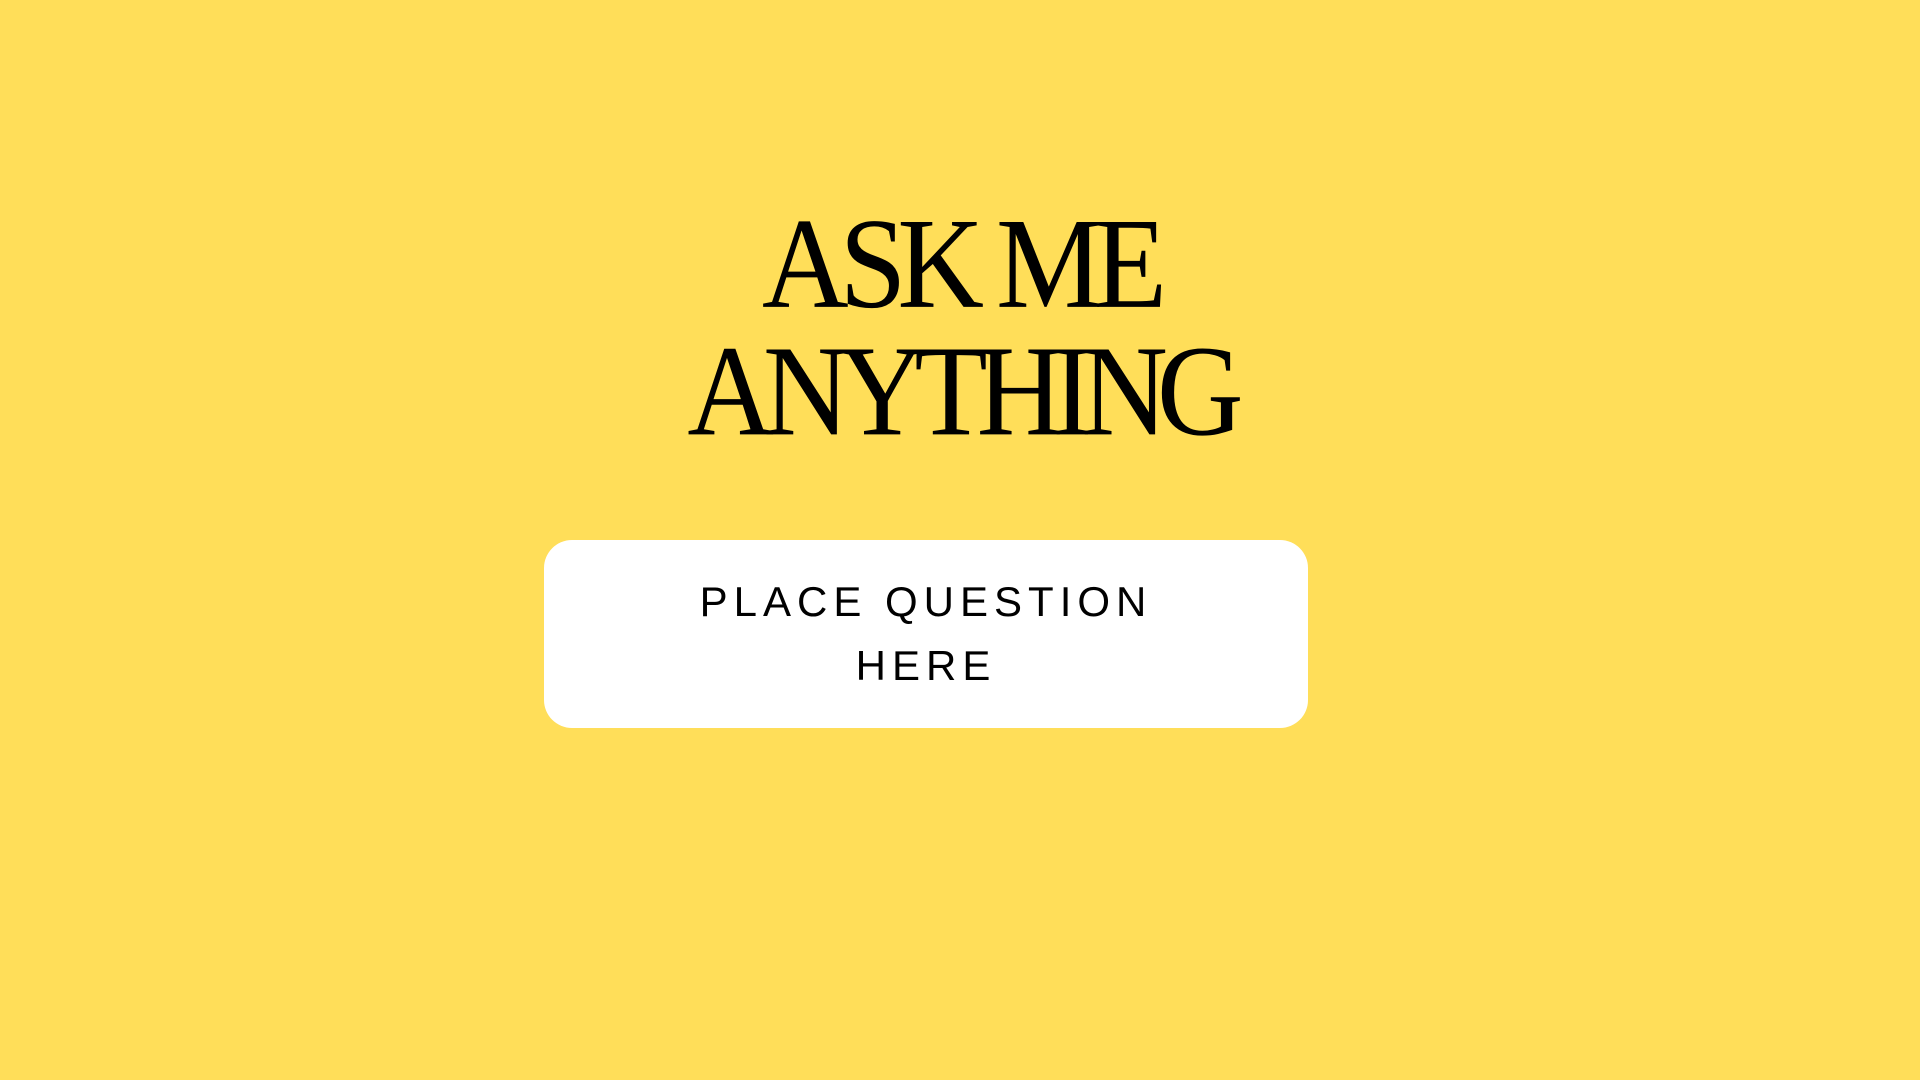 Image resolution: width=1920 pixels, height=1080 pixels. What do you see at coordinates (964, 263) in the screenshot?
I see `headline-line-1: ASK ME` at bounding box center [964, 263].